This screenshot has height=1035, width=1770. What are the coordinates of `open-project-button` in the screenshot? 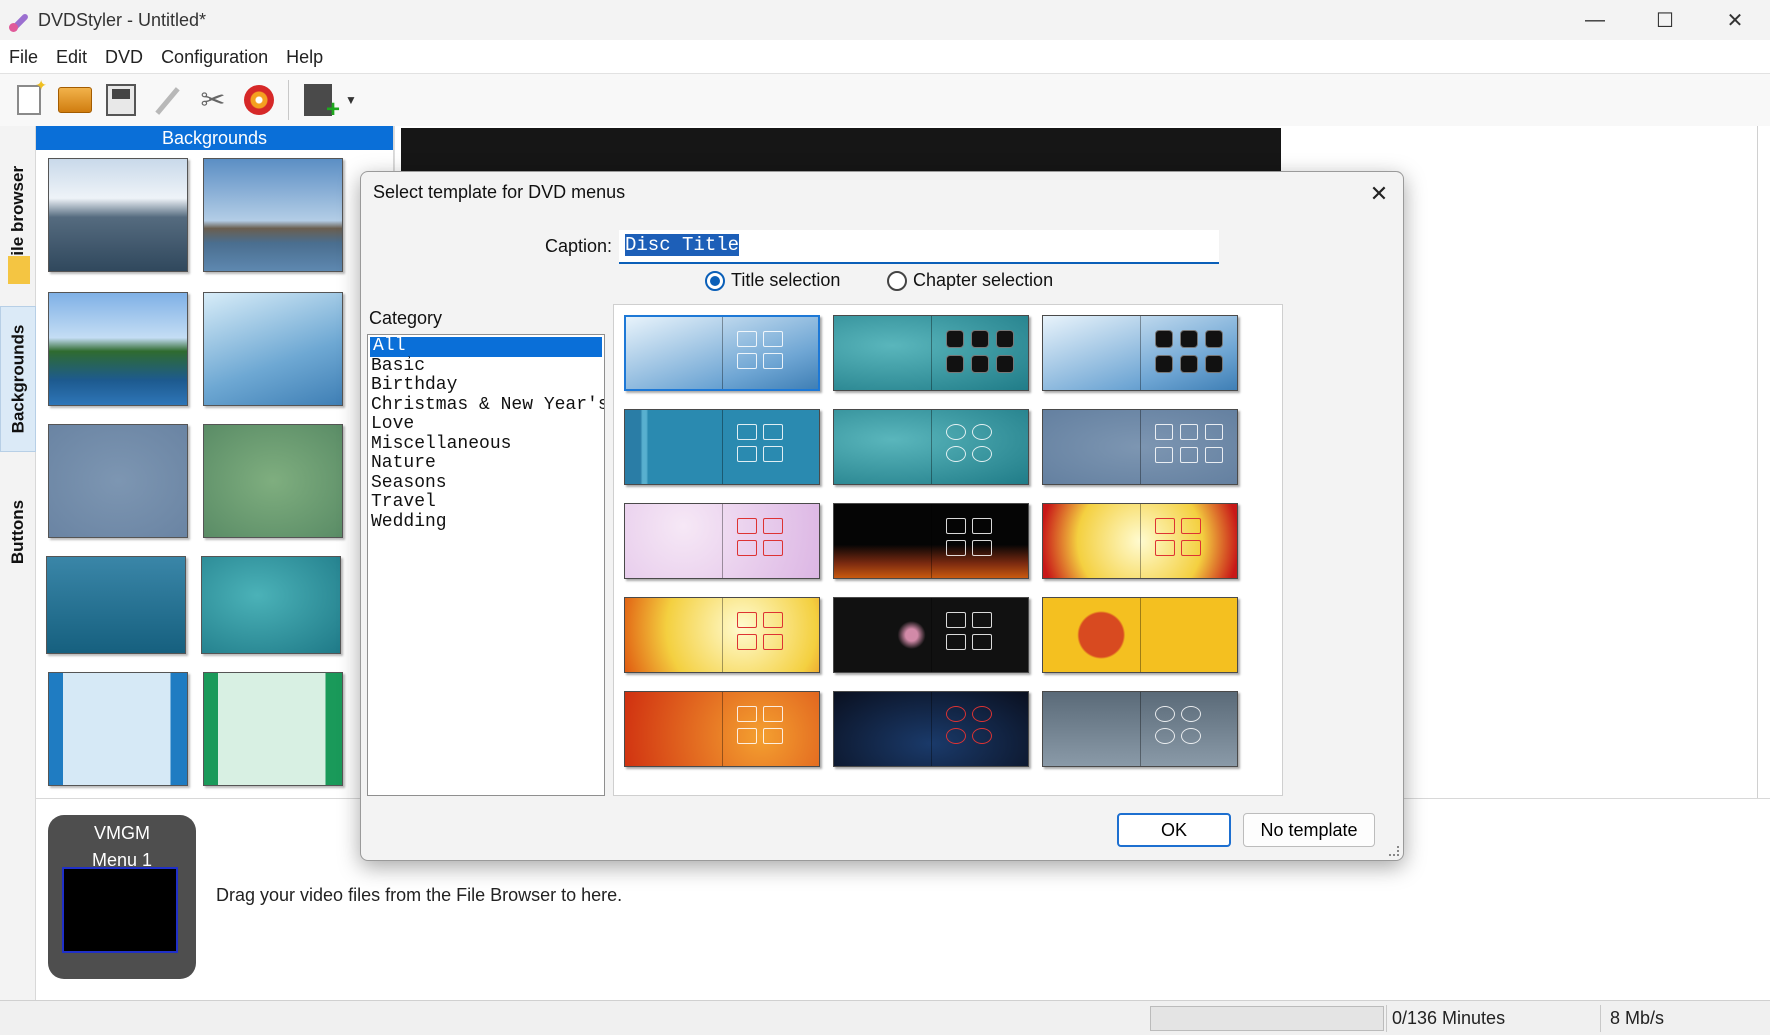 It's located at (75, 100).